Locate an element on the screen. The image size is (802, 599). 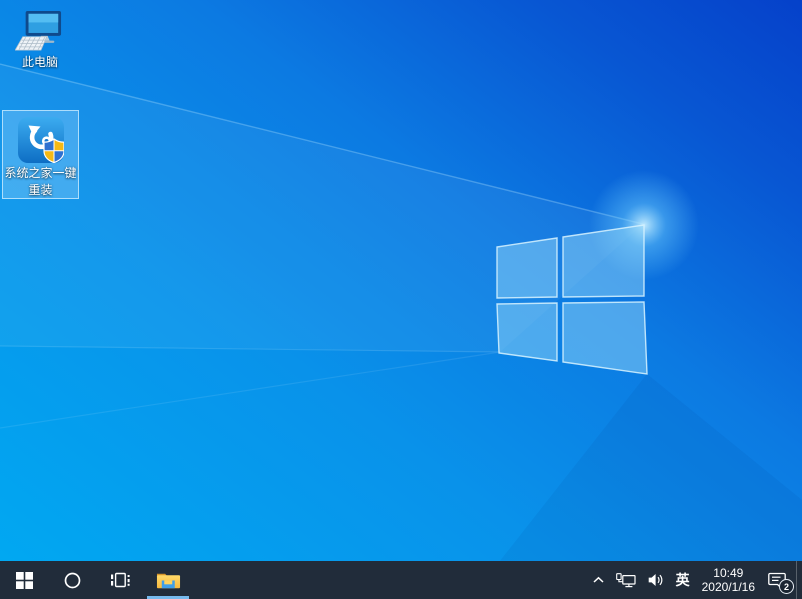
clock-date: 2020/1/16 is located at coordinates (728, 587).